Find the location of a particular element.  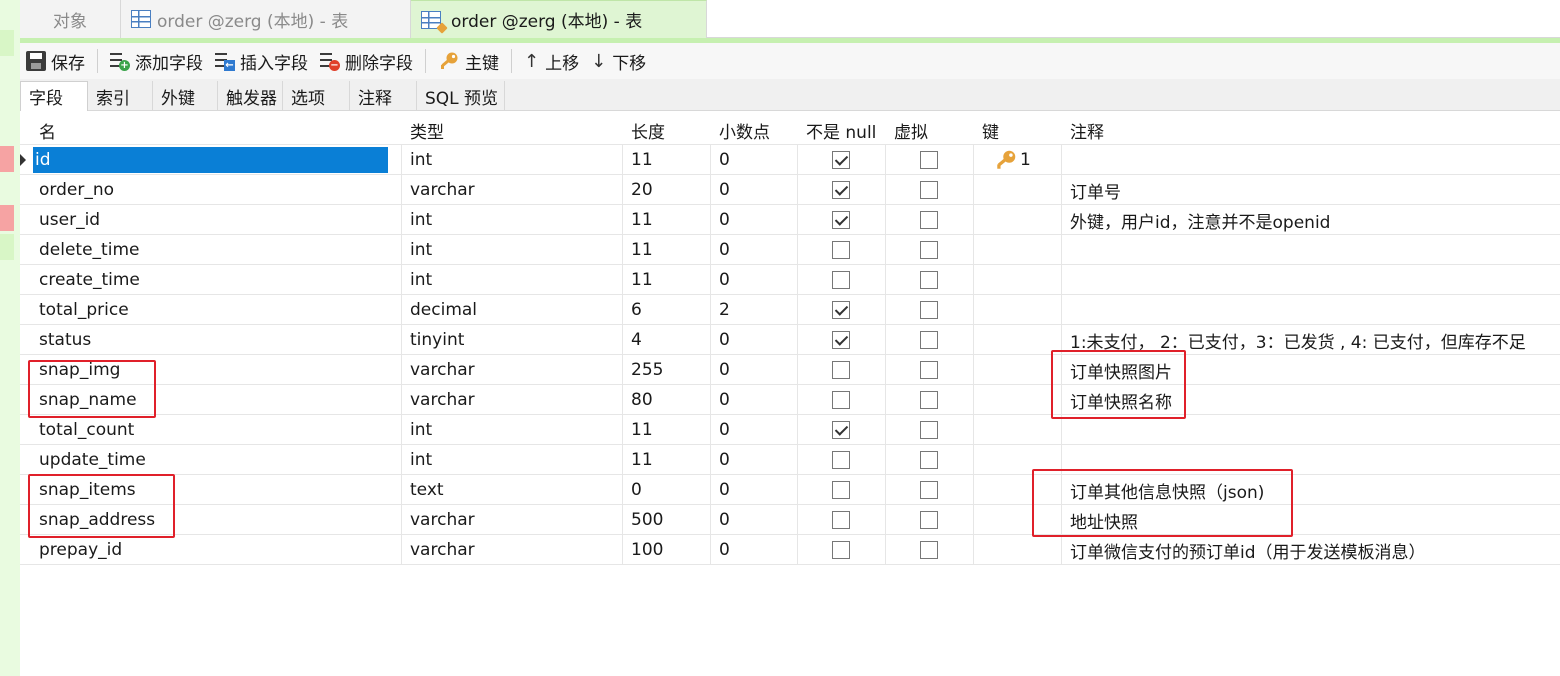

field-name-cell: update_time is located at coordinates (216, 460).